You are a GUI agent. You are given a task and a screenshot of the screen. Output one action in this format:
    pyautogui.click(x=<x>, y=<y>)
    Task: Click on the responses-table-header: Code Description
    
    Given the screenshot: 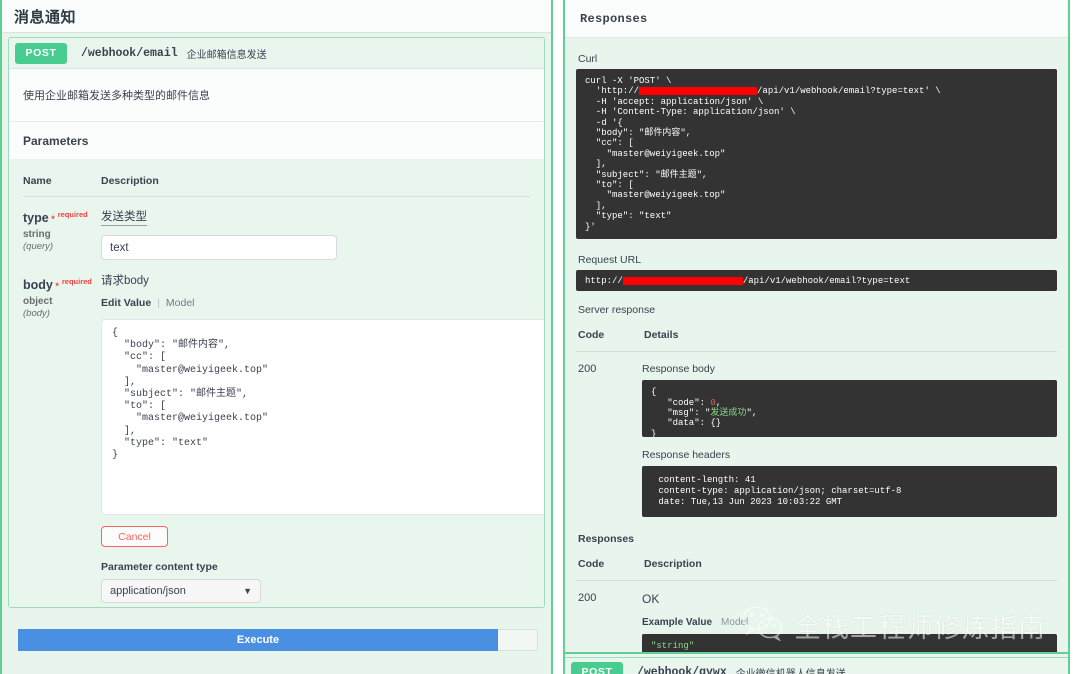 What is the action you would take?
    pyautogui.click(x=816, y=563)
    